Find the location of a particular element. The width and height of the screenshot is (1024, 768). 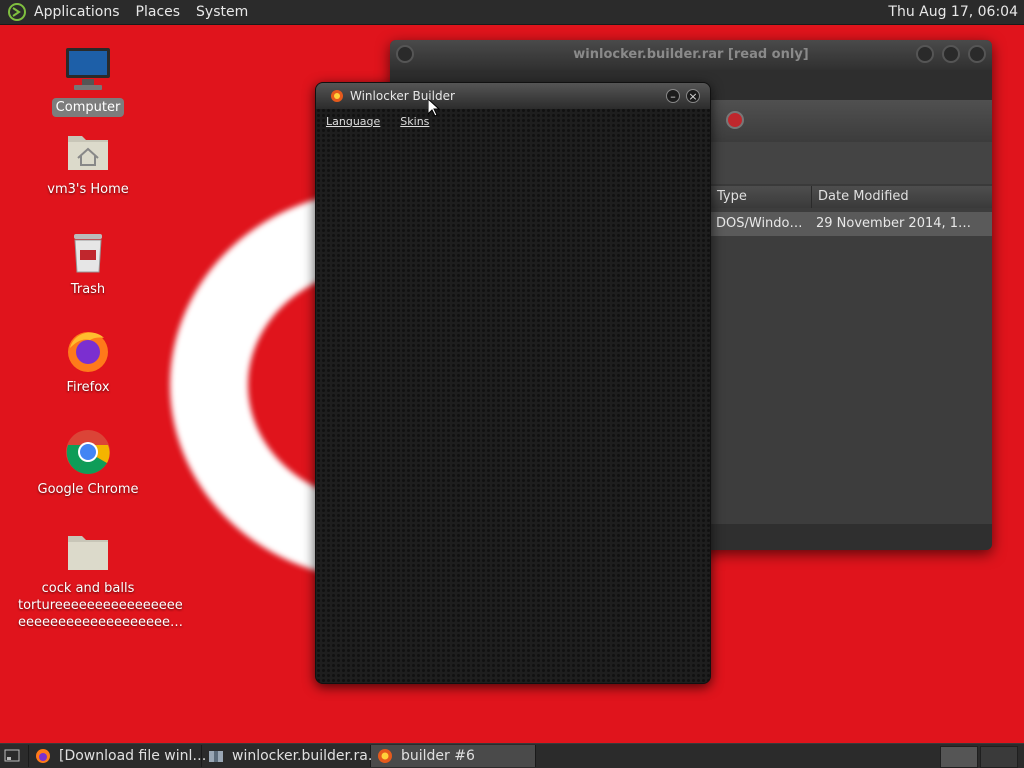

builder-menubar: Language Skins is located at coordinates (513, 121).